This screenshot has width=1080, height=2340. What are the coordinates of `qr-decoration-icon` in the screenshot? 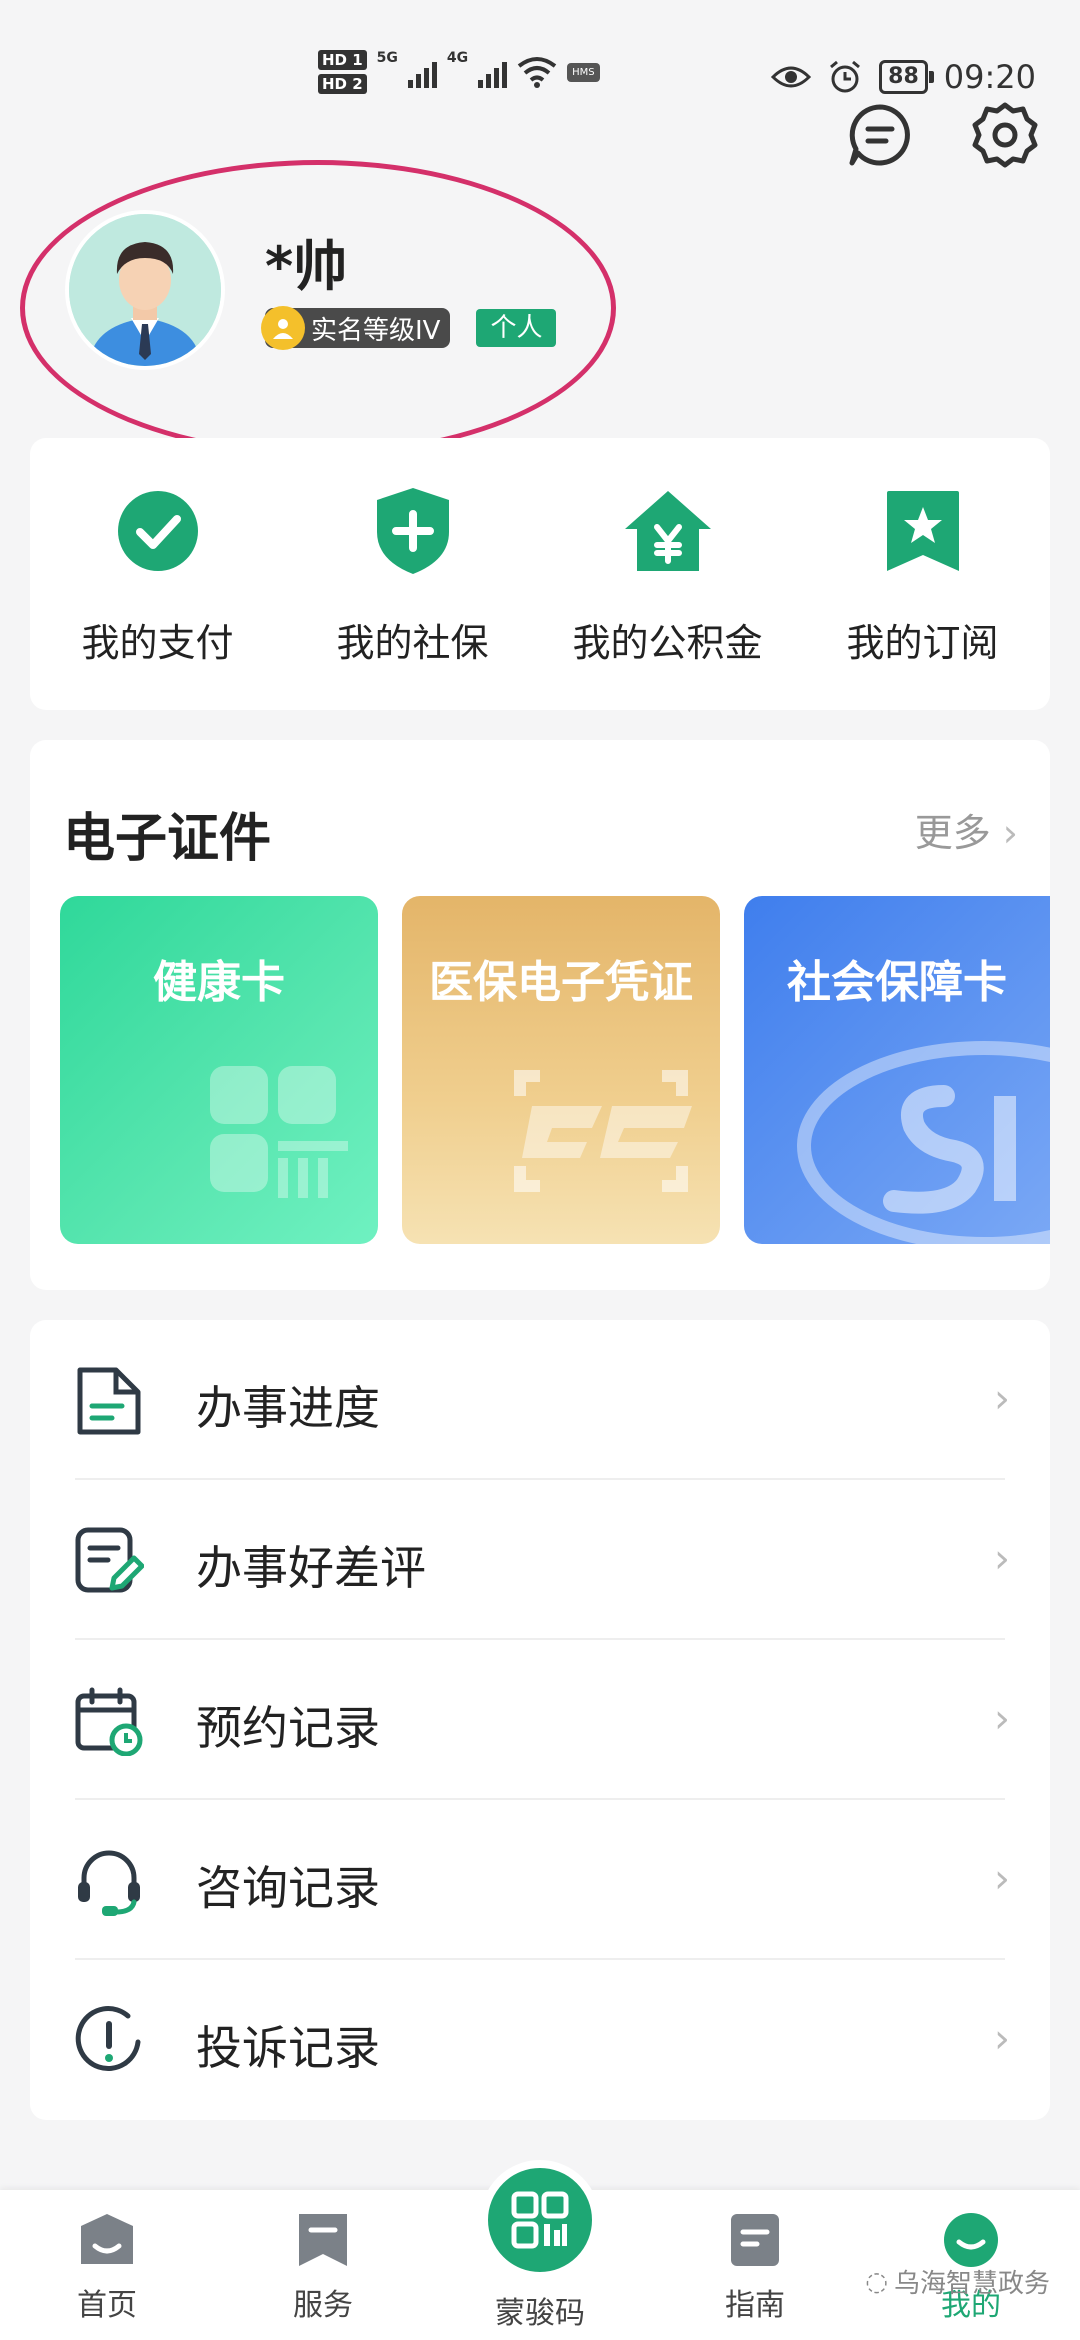 It's located at (279, 1132).